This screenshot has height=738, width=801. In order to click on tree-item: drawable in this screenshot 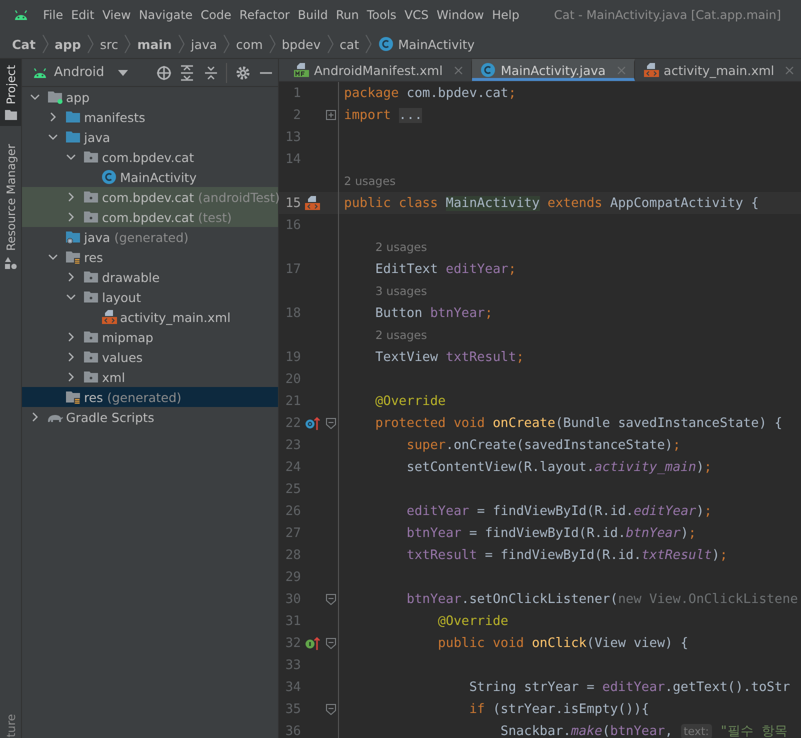, I will do `click(150, 277)`.